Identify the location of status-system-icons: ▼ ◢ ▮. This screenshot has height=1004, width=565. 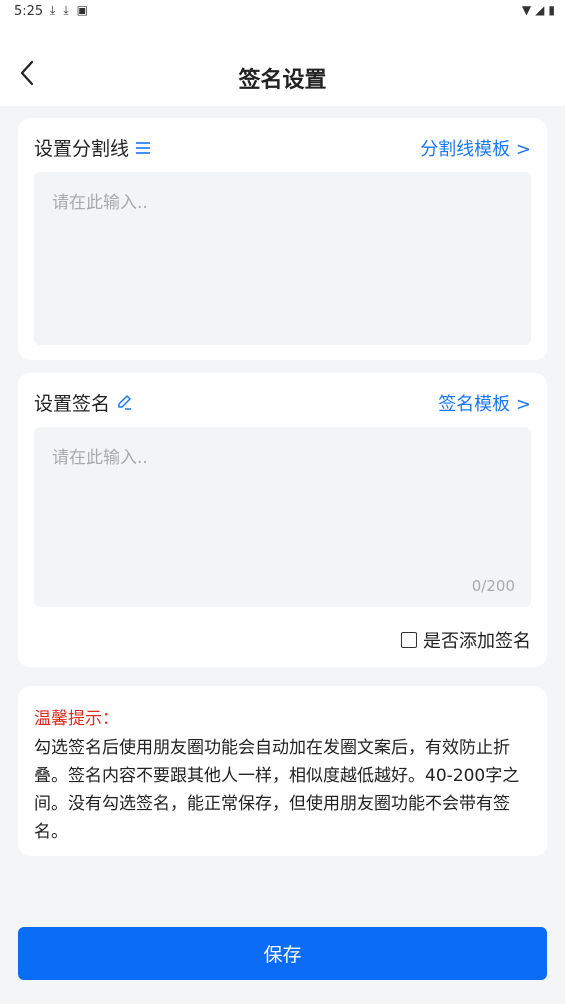
(538, 10).